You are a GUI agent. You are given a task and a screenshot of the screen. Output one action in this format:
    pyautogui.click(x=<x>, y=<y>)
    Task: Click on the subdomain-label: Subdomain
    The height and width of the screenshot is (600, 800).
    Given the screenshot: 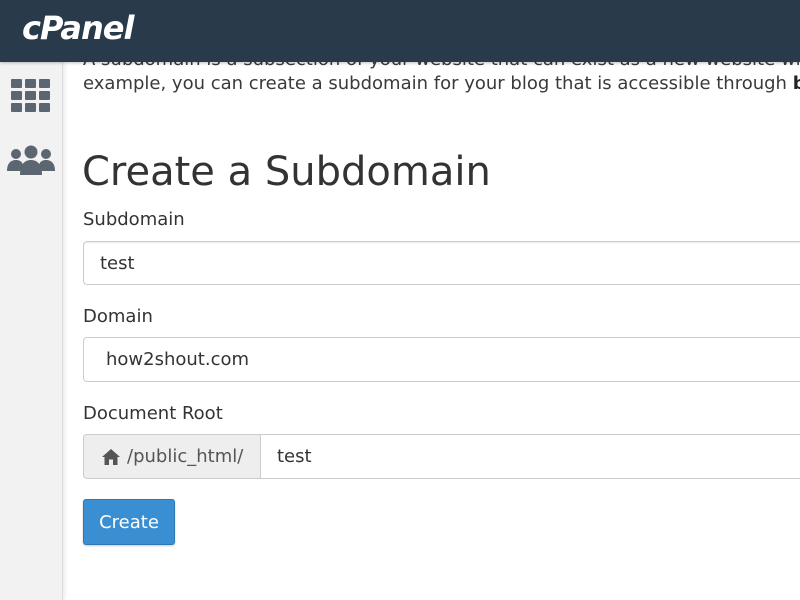 What is the action you would take?
    pyautogui.click(x=134, y=219)
    